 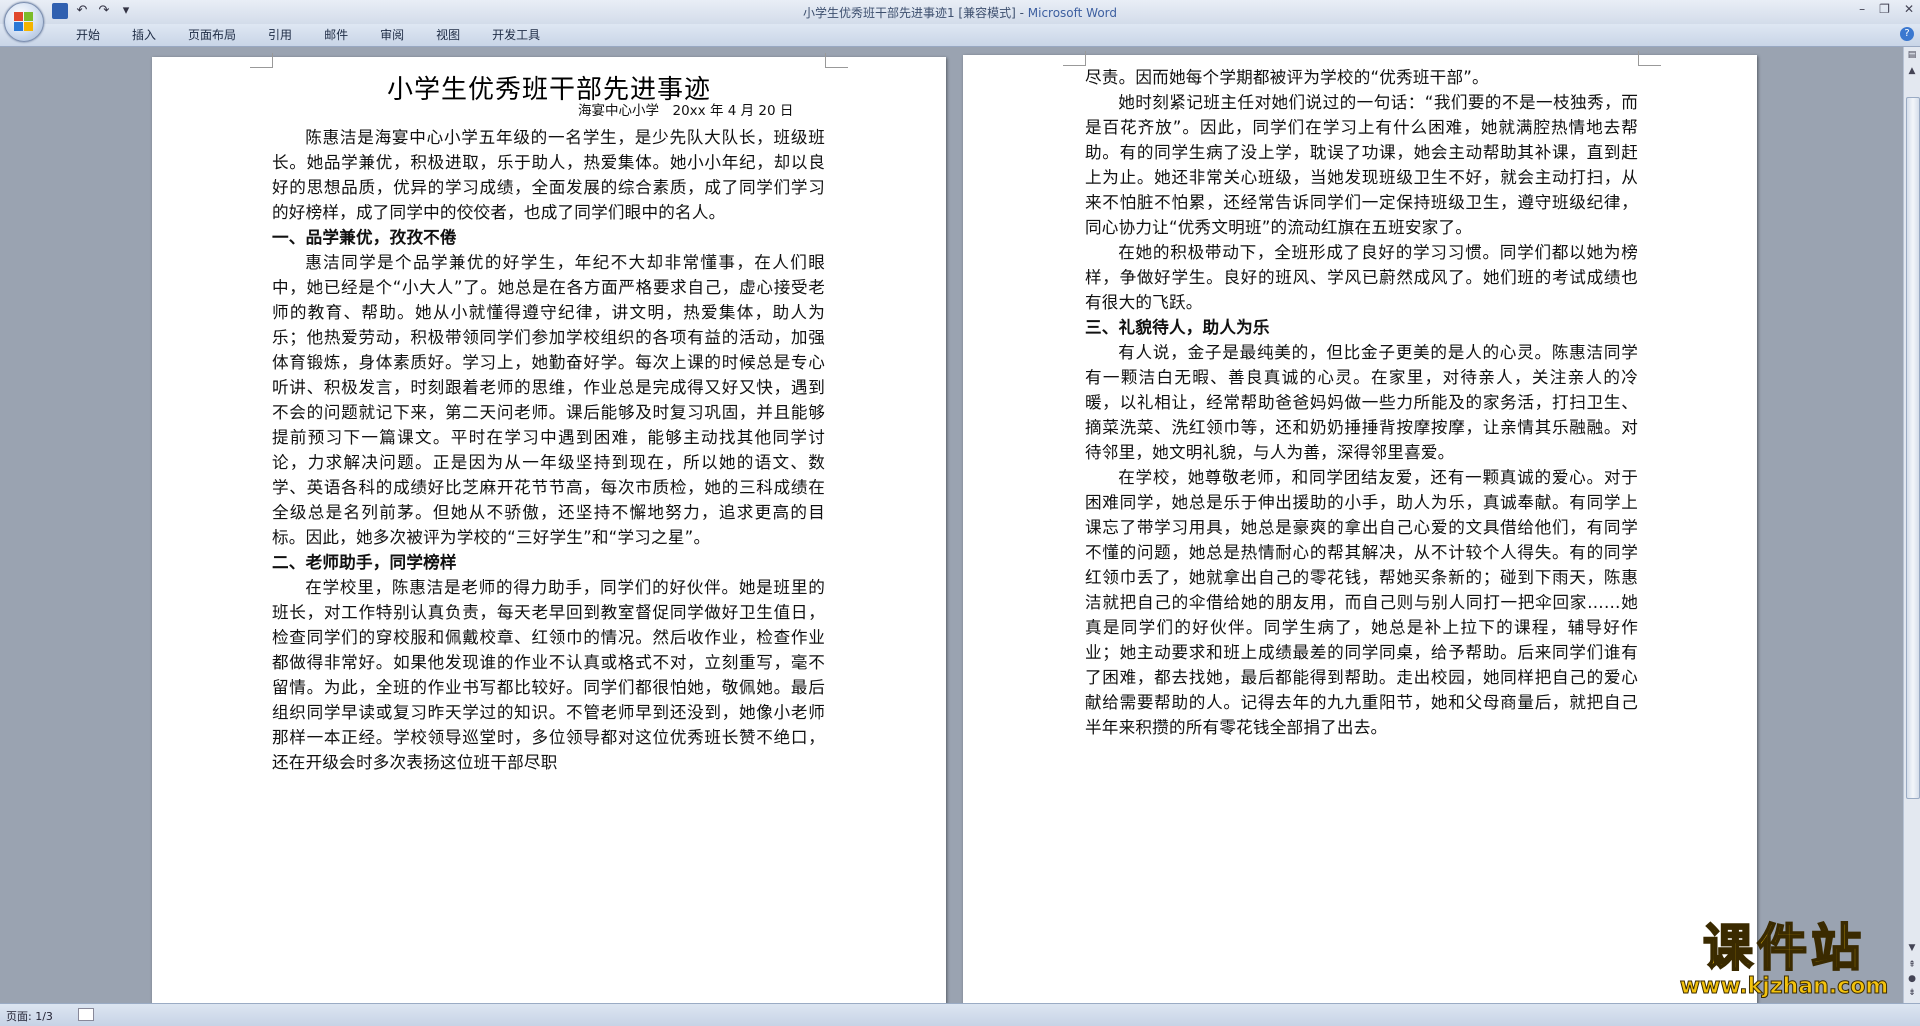 I want to click on app-name-text: Microsoft Word, so click(x=1072, y=13).